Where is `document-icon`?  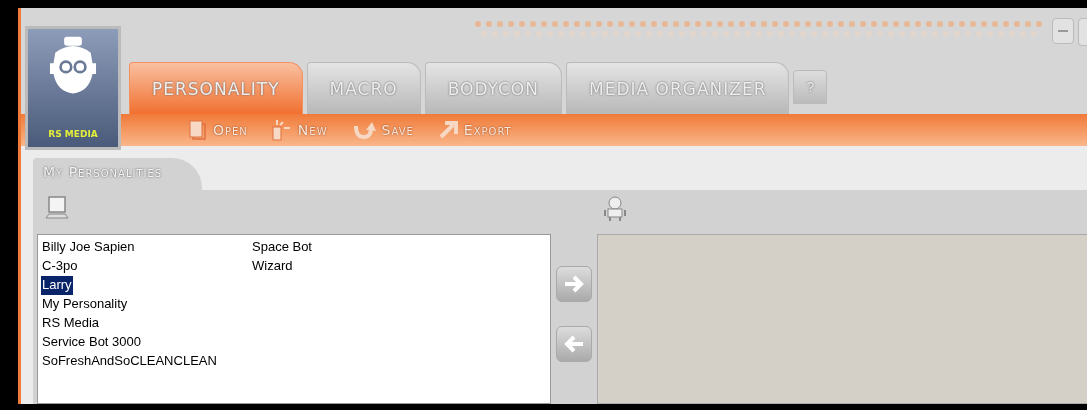
document-icon is located at coordinates (198, 130).